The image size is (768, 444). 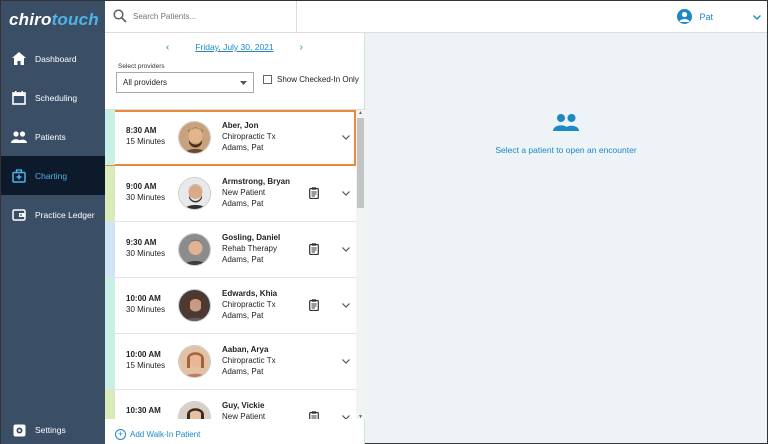 I want to click on sidebar-item-scheduling: Scheduling, so click(x=53, y=97).